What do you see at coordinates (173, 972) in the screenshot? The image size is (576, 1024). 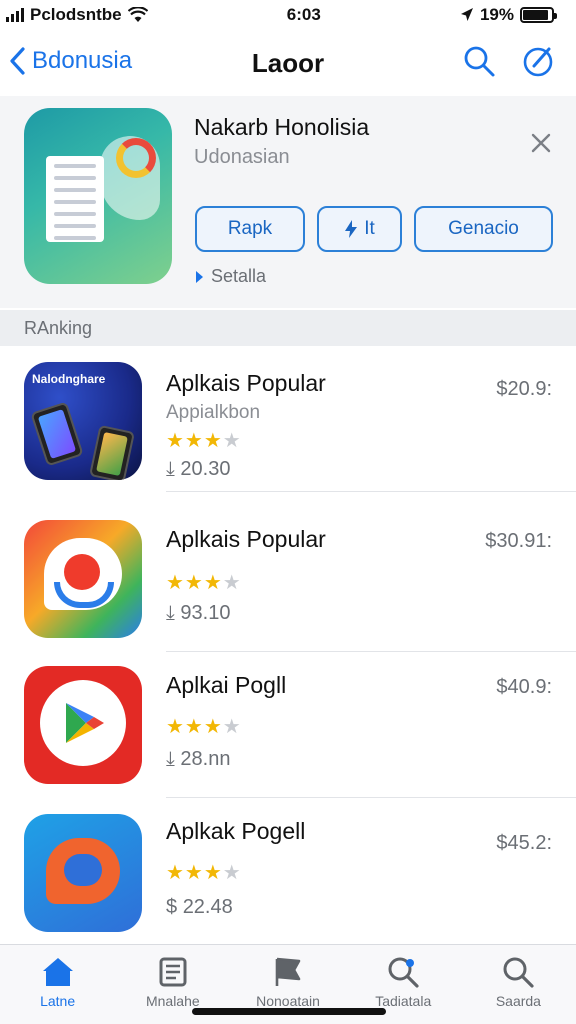 I see `newspaper-icon` at bounding box center [173, 972].